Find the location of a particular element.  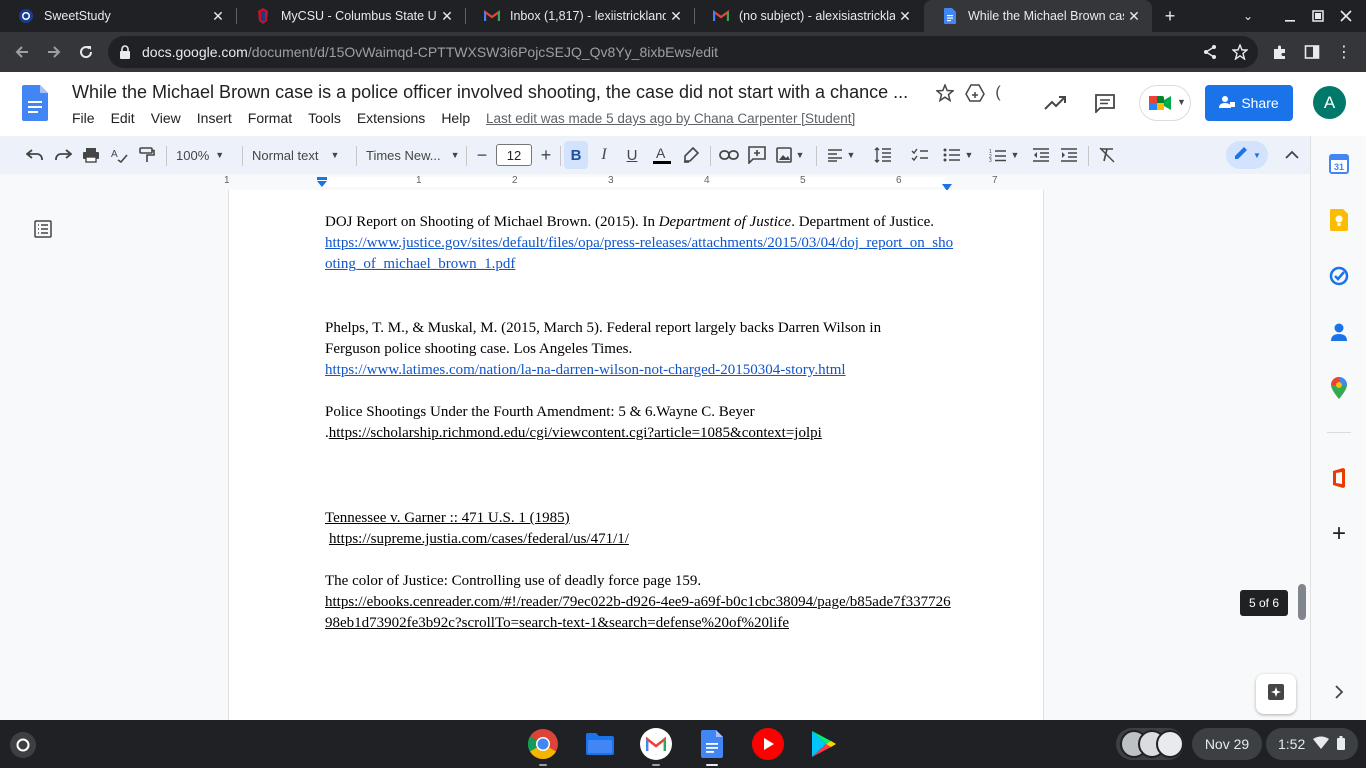

office-addon-icon is located at coordinates (1339, 478).